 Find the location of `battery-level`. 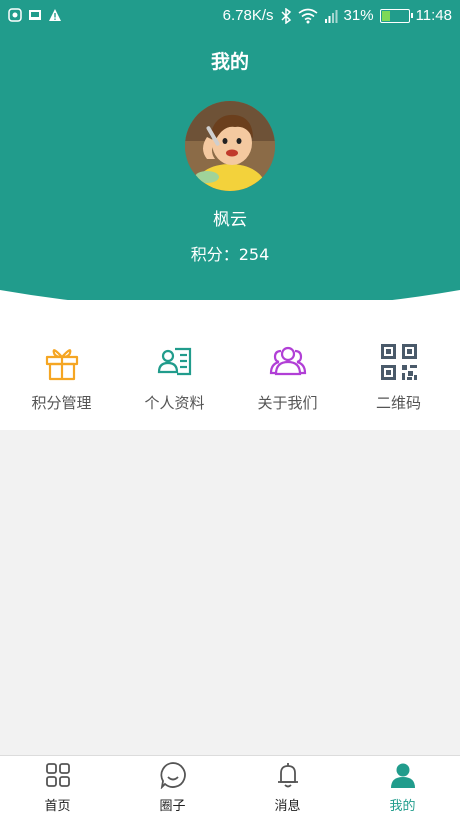

battery-level is located at coordinates (386, 15).